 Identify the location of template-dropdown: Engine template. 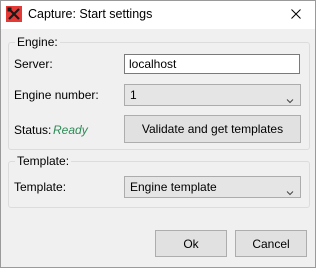
(212, 187).